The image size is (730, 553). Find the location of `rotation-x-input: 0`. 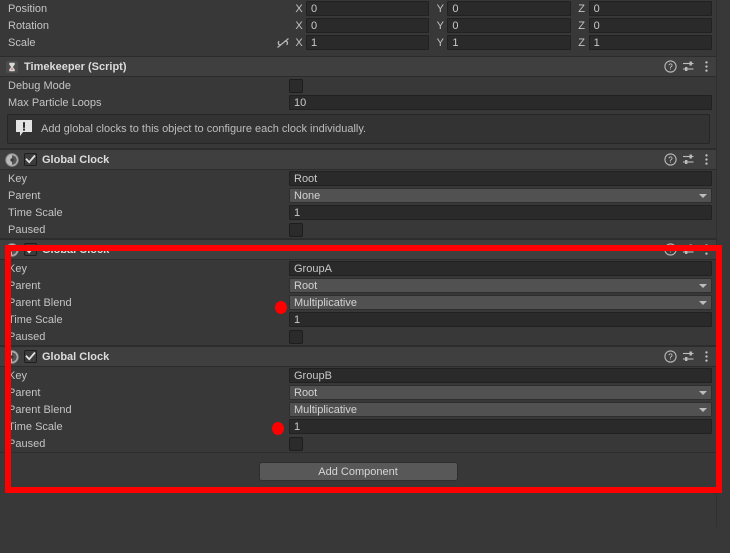

rotation-x-input: 0 is located at coordinates (368, 25).